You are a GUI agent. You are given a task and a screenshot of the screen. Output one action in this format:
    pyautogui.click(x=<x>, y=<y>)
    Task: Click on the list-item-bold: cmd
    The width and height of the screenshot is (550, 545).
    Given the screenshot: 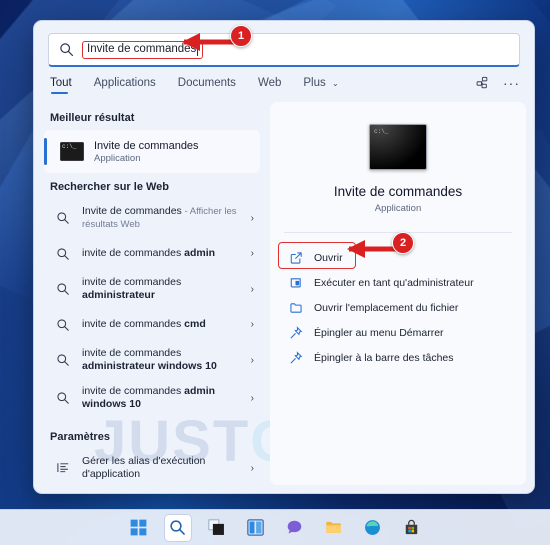 What is the action you would take?
    pyautogui.click(x=195, y=324)
    